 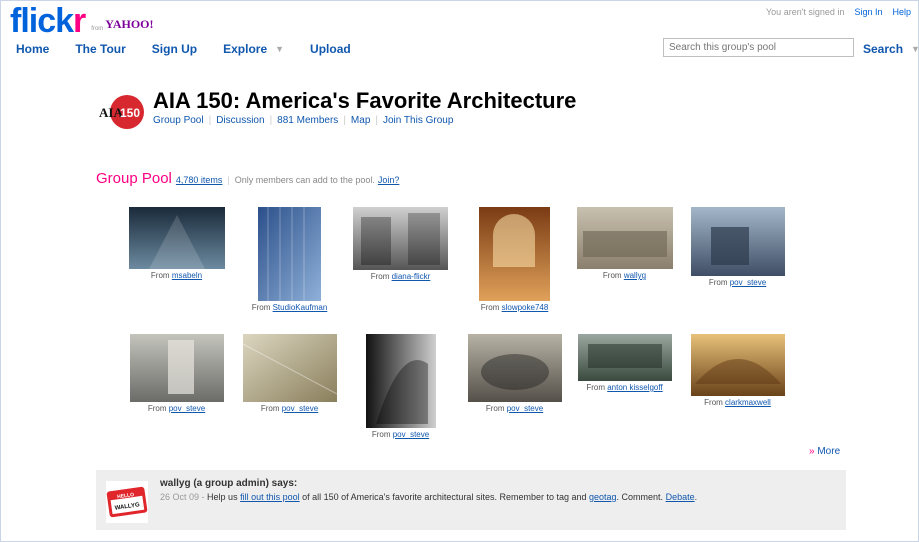 I want to click on nav-explore: Explore ▼, so click(x=253, y=49).